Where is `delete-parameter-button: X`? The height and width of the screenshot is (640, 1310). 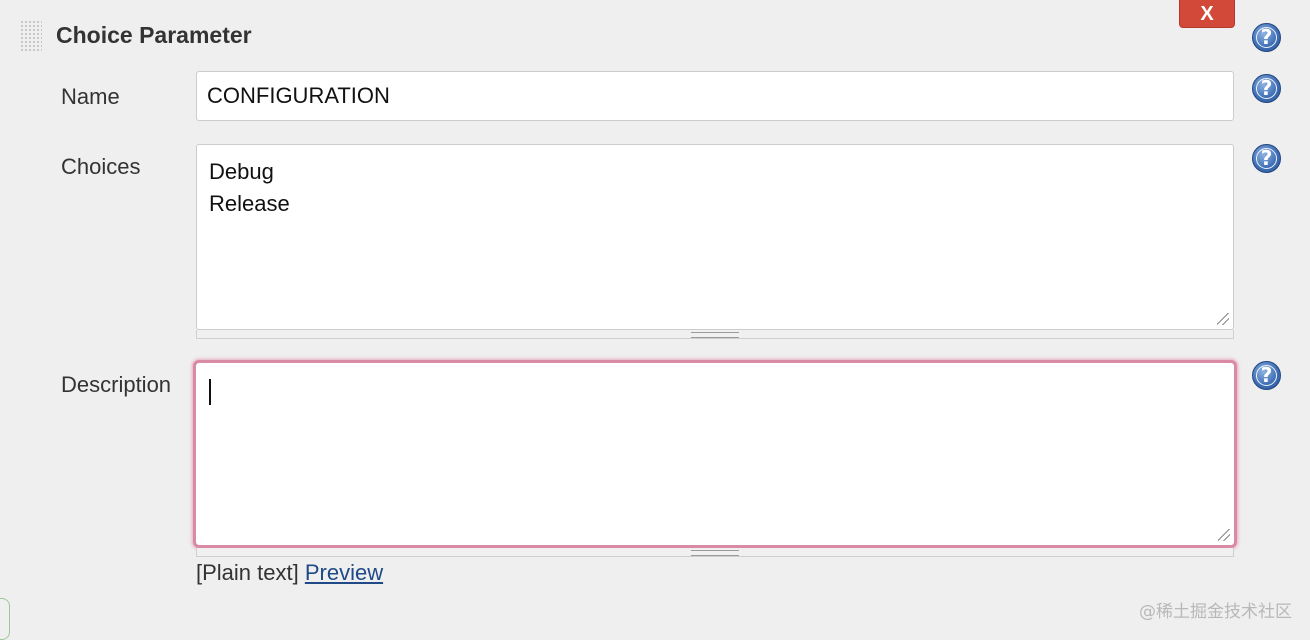 delete-parameter-button: X is located at coordinates (1207, 14).